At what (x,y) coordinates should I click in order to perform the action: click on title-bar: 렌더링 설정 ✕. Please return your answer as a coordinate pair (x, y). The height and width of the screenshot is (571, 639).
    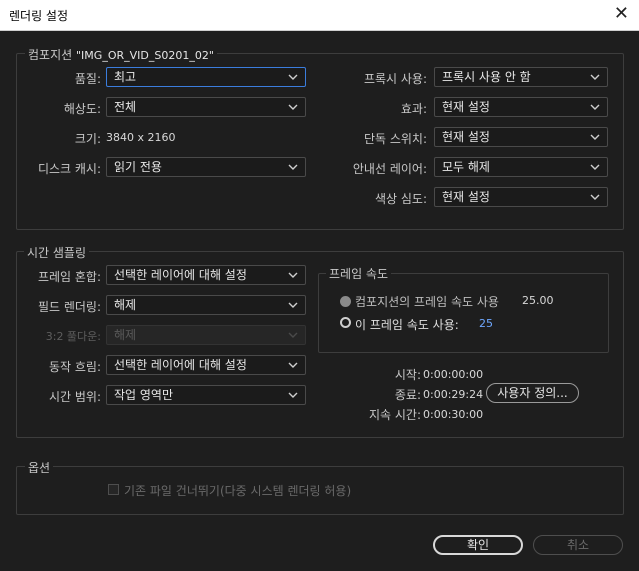
    Looking at the image, I should click on (319, 15).